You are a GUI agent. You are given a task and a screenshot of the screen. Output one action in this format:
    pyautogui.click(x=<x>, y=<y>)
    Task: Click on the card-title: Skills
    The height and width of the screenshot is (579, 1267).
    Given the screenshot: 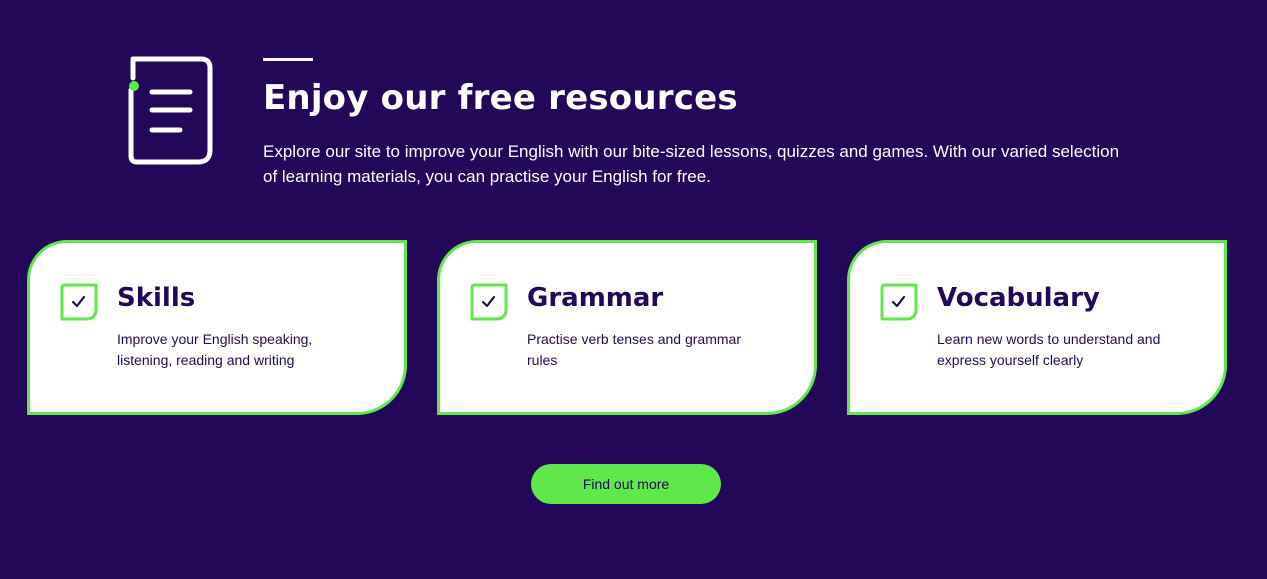 What is the action you would take?
    pyautogui.click(x=156, y=298)
    